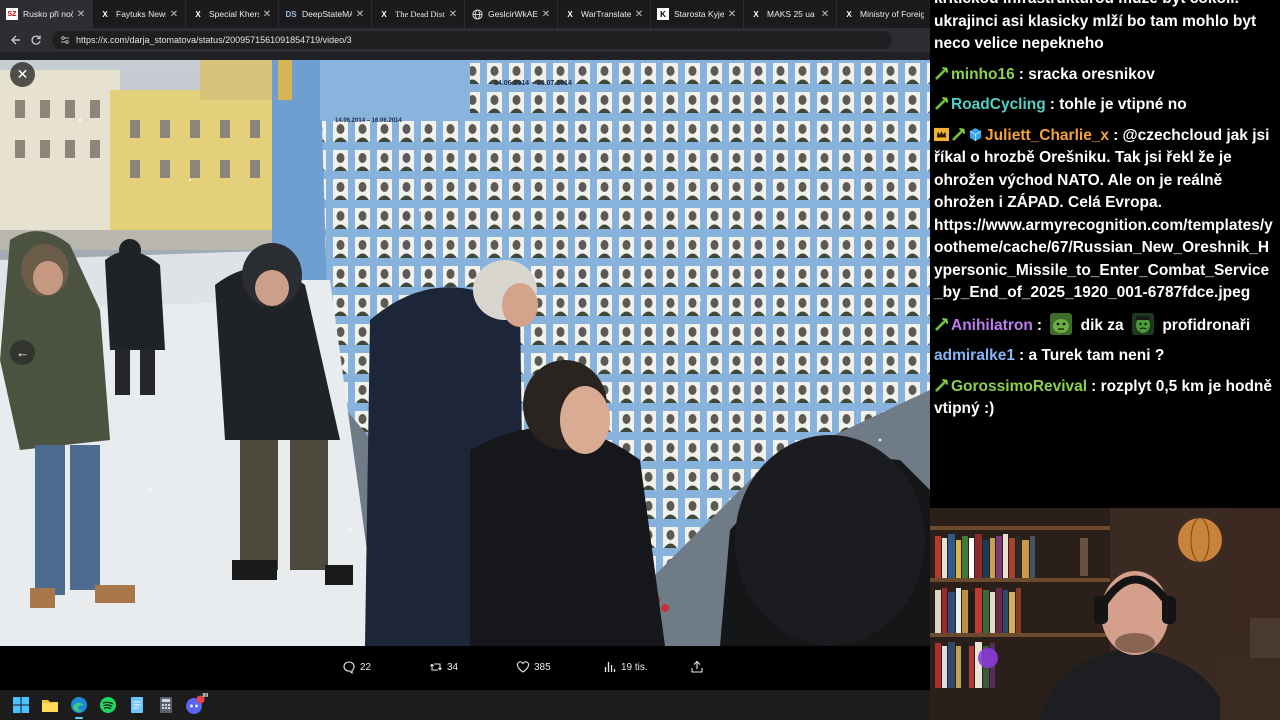 Image resolution: width=1280 pixels, height=720 pixels. Describe the element at coordinates (1091, 74) in the screenshot. I see `message-text: sracka oresnikov` at that location.